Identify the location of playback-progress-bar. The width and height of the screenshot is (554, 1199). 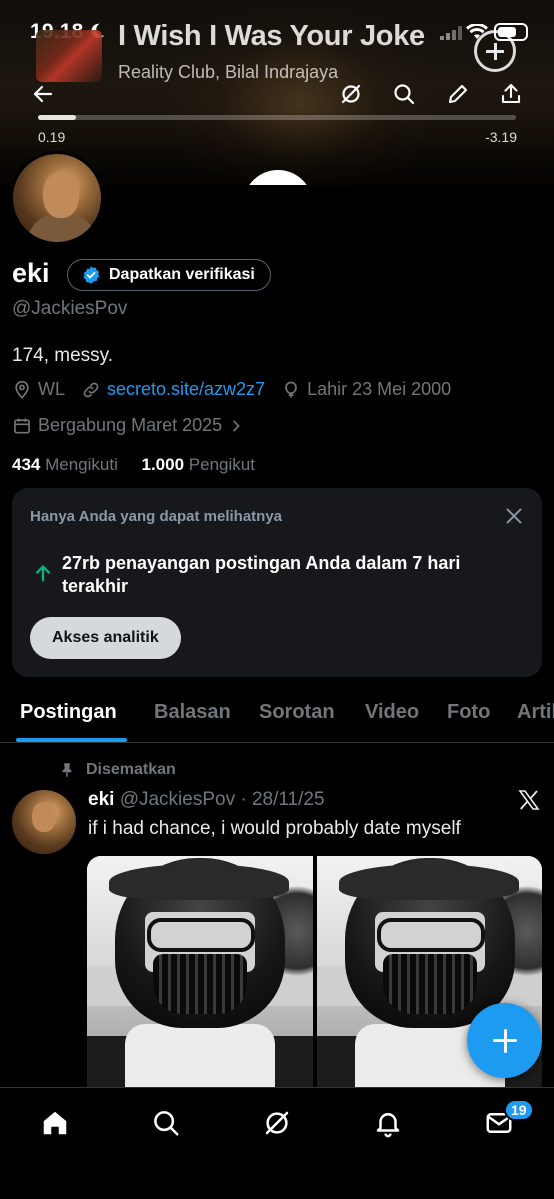
(277, 117).